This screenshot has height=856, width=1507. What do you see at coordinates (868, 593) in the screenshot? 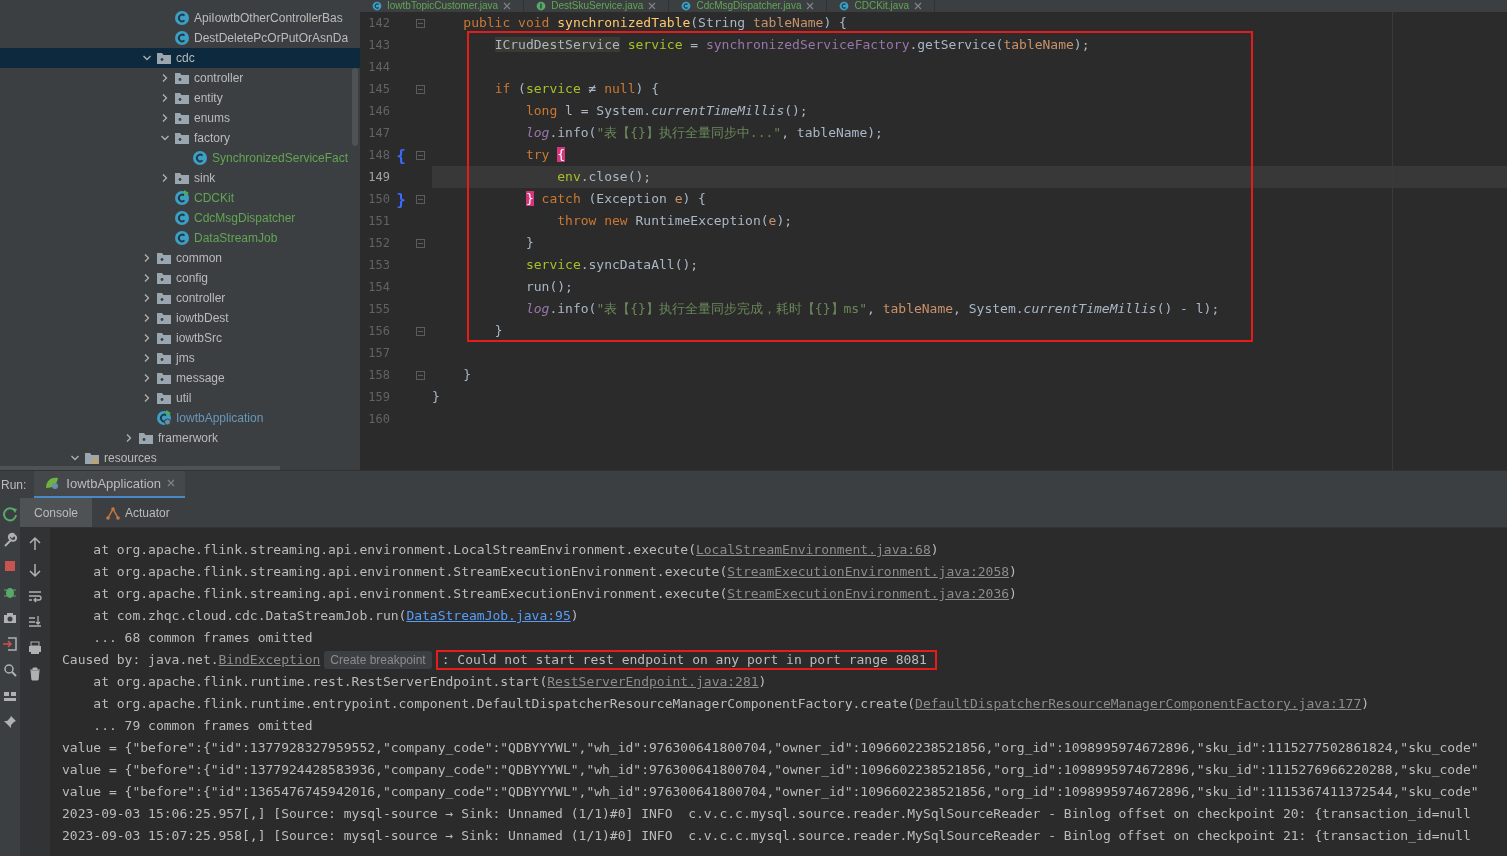
I see `source-link: StreamExecutionEnvironment.java:2036` at bounding box center [868, 593].